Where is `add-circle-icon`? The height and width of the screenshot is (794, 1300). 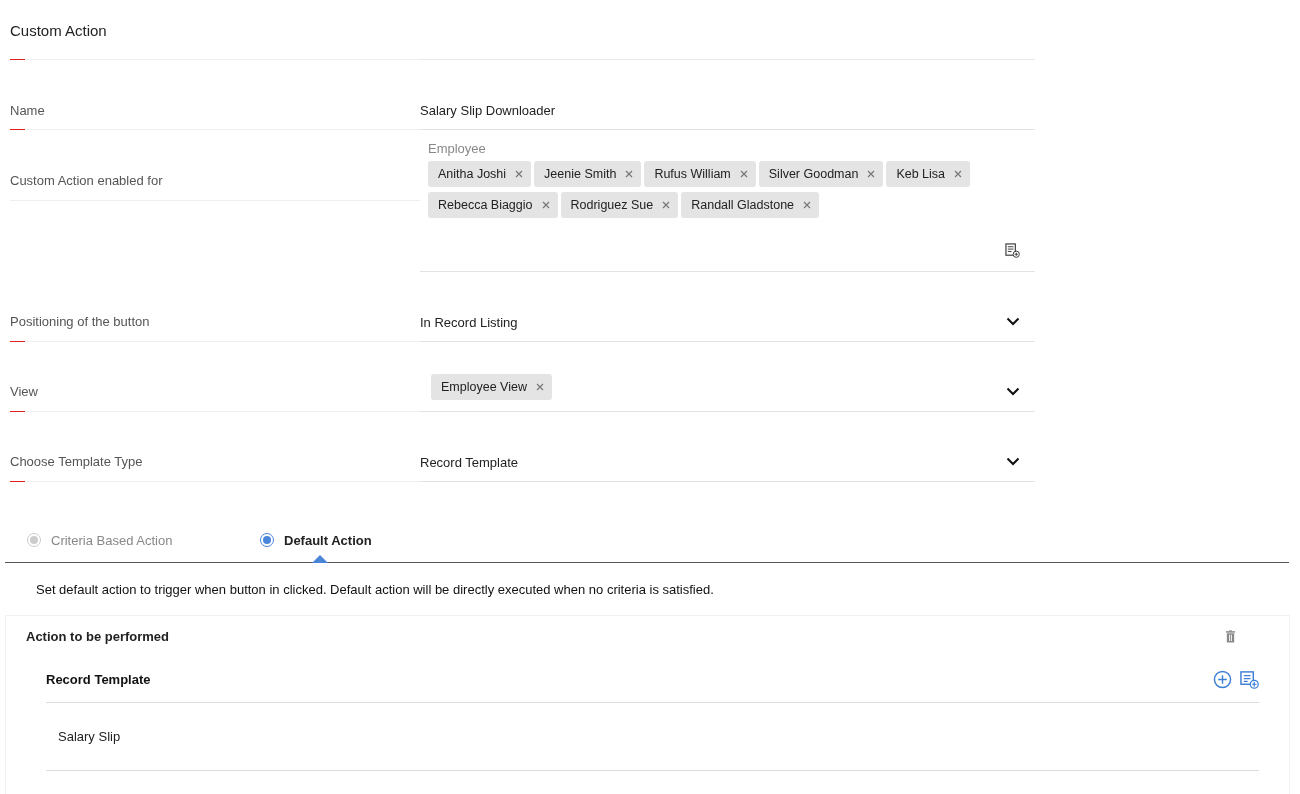
add-circle-icon is located at coordinates (1222, 679).